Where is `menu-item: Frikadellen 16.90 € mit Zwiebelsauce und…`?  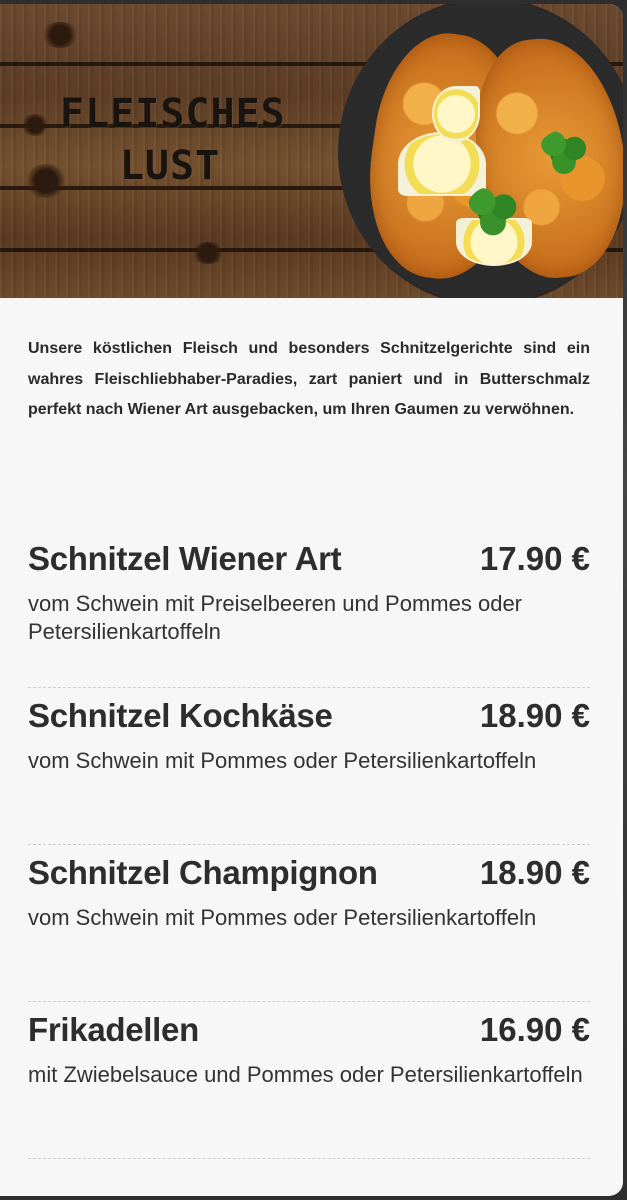
menu-item: Frikadellen 16.90 € mit Zwiebelsauce und… is located at coordinates (309, 1081).